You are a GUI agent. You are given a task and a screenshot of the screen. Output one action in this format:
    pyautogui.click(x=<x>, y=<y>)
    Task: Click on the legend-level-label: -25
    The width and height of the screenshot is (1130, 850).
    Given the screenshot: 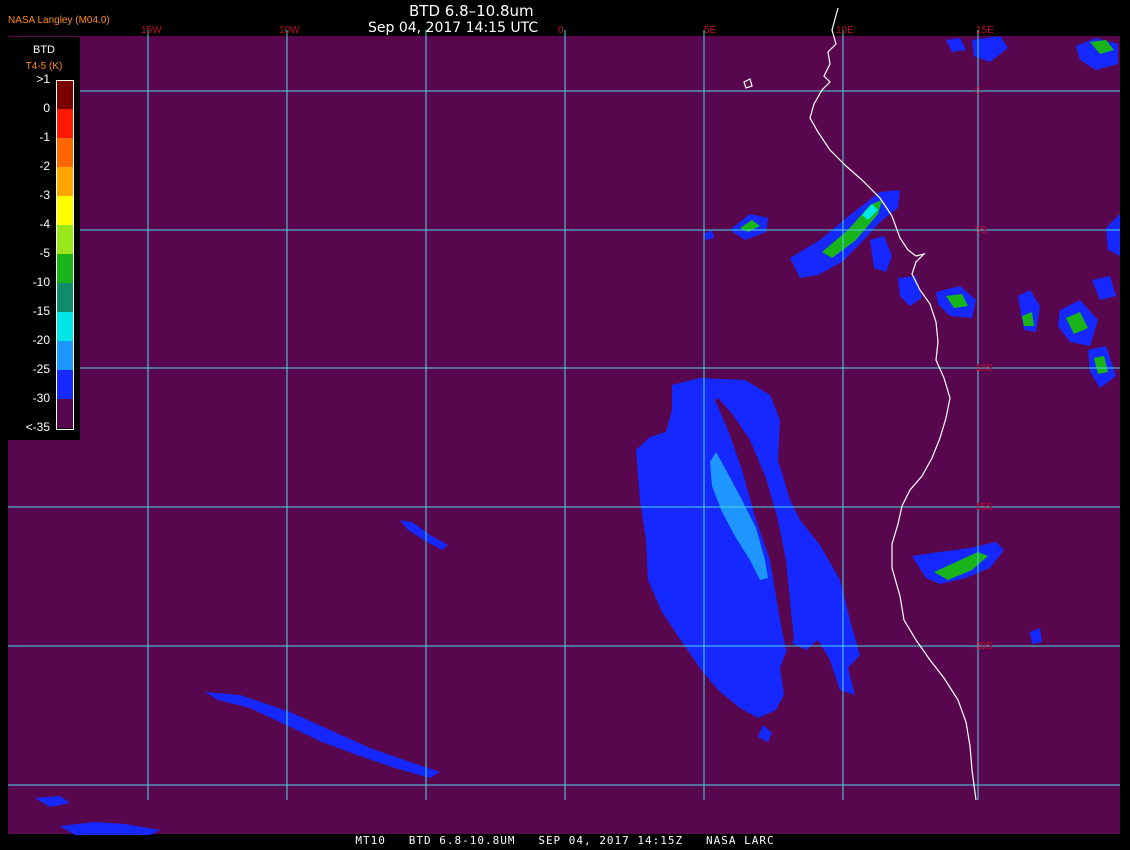 What is the action you would take?
    pyautogui.click(x=41, y=369)
    